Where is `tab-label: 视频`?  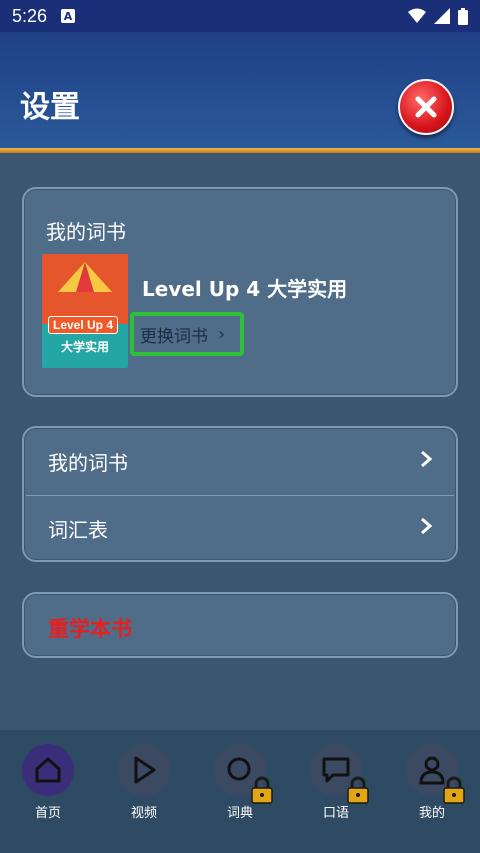 tab-label: 视频 is located at coordinates (143, 813).